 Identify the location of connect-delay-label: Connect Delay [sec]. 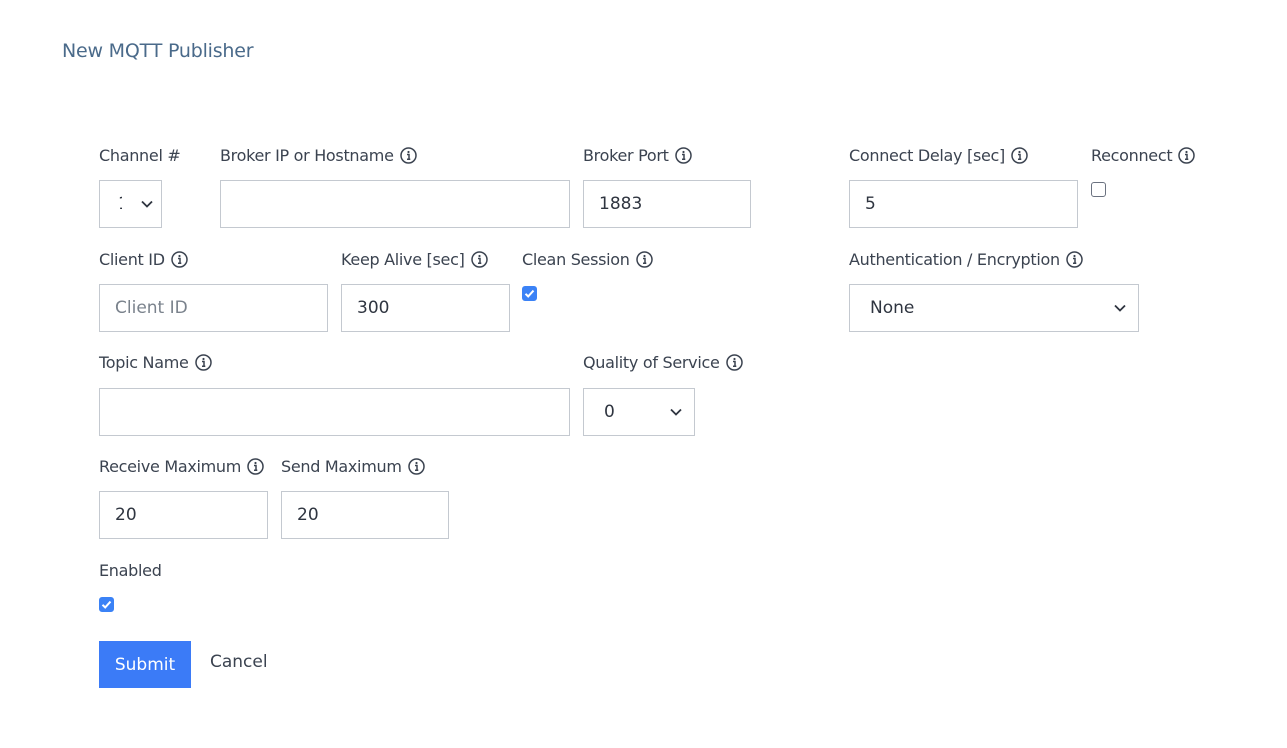
(938, 155).